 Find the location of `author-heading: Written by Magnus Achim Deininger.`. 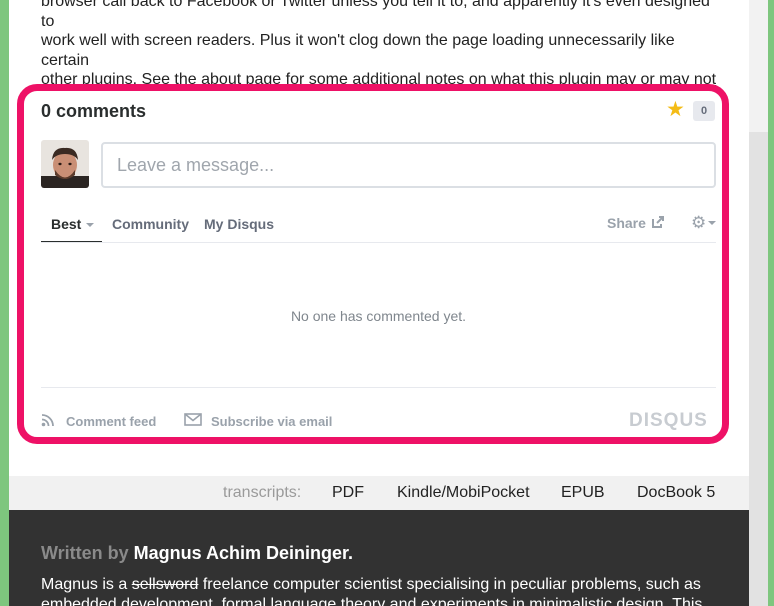

author-heading: Written by Magnus Achim Deininger. is located at coordinates (197, 553).